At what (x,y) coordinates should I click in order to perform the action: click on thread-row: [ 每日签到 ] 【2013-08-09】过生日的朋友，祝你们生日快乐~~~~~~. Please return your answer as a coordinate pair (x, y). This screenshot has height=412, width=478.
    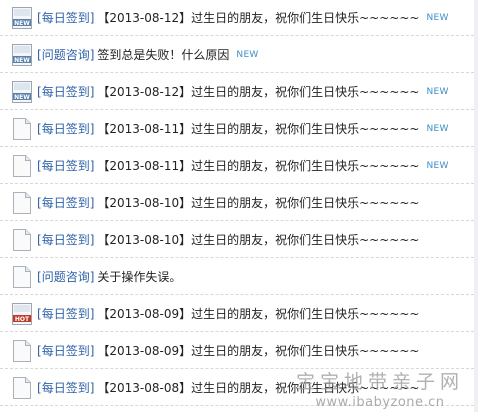
    Looking at the image, I should click on (237, 351).